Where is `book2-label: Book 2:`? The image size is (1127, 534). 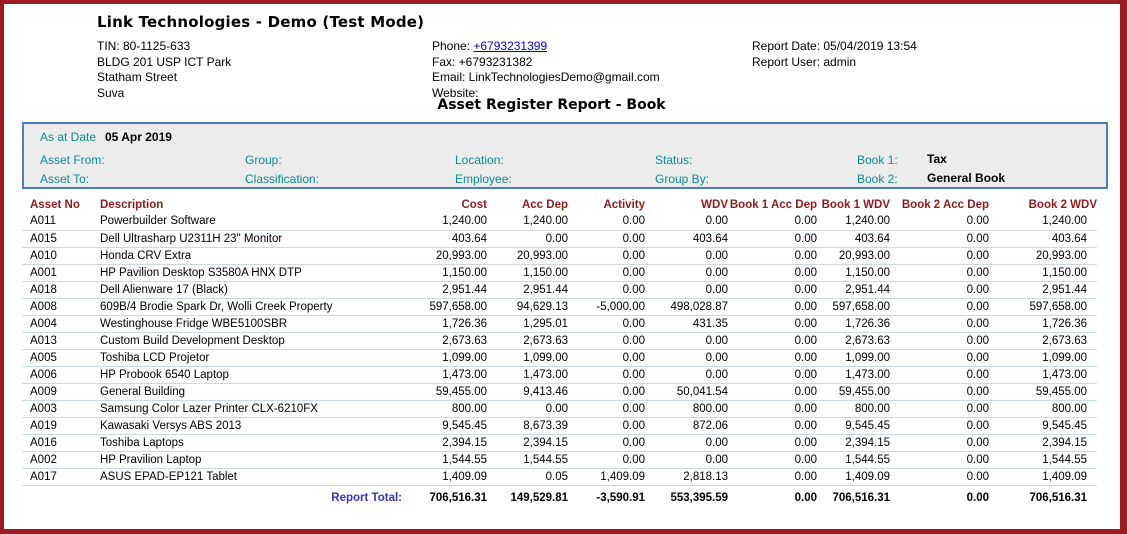
book2-label: Book 2: is located at coordinates (877, 179).